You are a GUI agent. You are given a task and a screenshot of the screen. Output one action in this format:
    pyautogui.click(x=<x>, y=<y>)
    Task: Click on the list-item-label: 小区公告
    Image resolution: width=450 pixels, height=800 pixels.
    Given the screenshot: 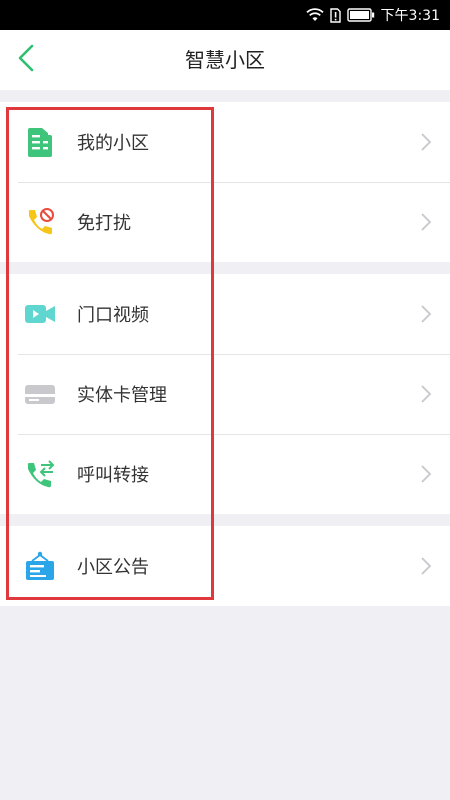 What is the action you would take?
    pyautogui.click(x=113, y=567)
    